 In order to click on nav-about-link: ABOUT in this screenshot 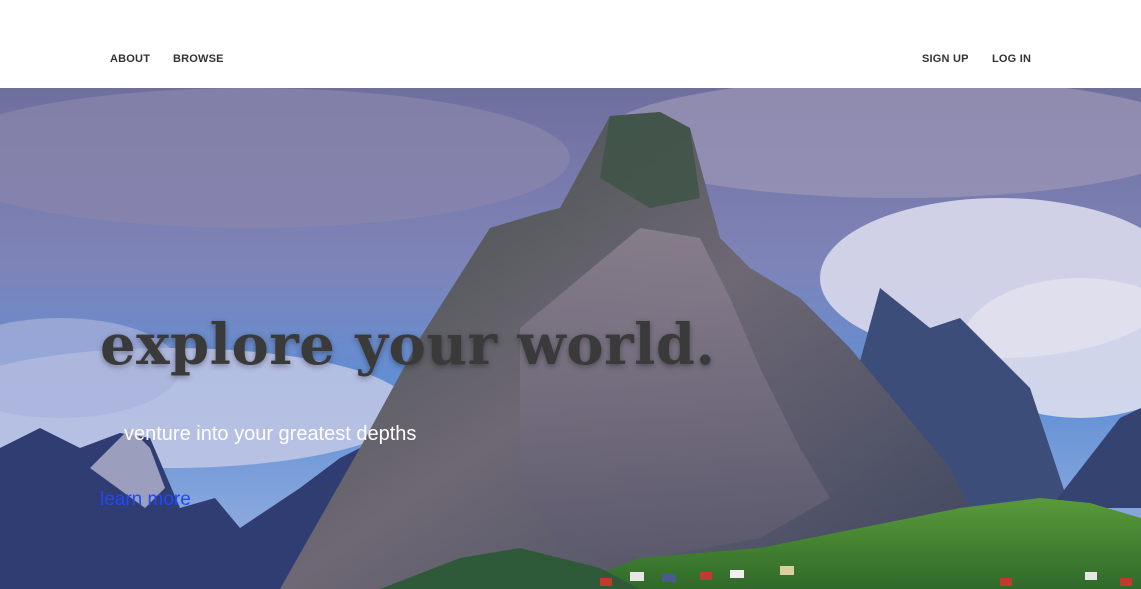, I will do `click(130, 59)`.